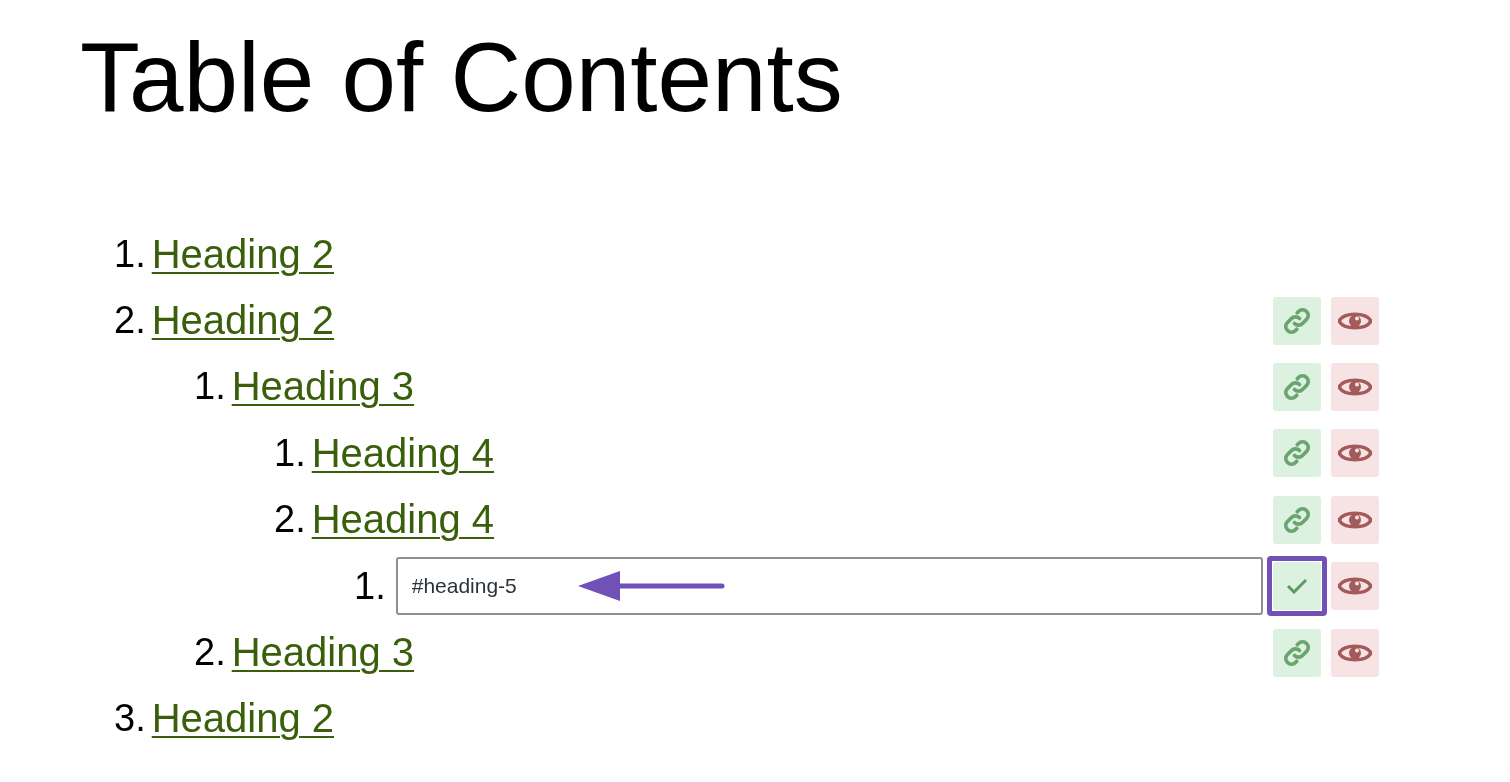 This screenshot has width=1510, height=782. I want to click on list-number: 3., so click(130, 719).